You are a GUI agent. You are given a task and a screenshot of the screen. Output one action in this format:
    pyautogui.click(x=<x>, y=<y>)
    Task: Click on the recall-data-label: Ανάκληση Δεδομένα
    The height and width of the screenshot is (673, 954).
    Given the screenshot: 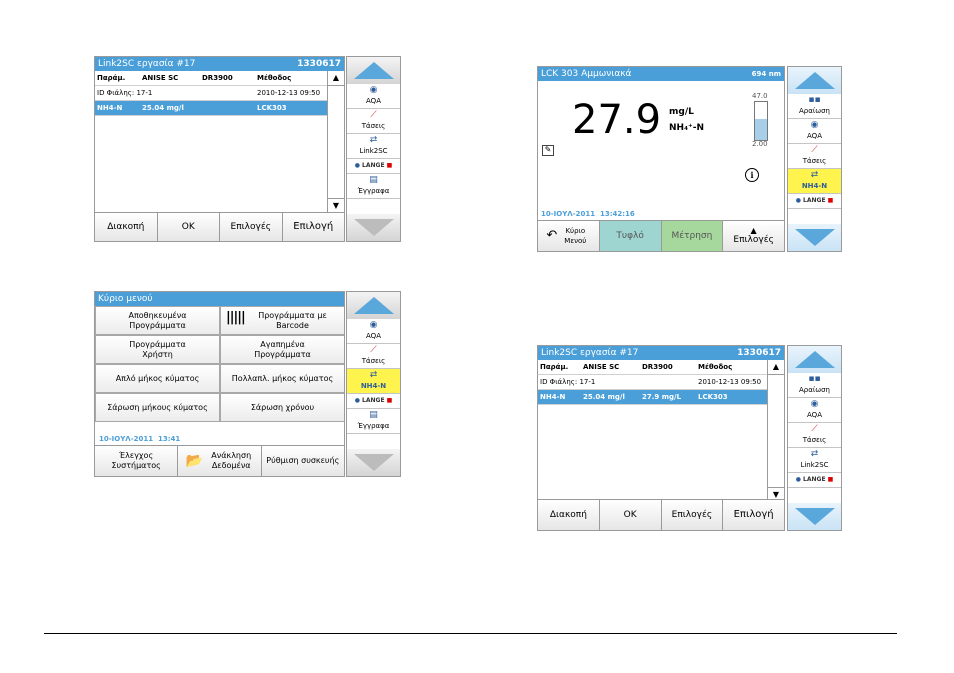 What is the action you would take?
    pyautogui.click(x=231, y=460)
    